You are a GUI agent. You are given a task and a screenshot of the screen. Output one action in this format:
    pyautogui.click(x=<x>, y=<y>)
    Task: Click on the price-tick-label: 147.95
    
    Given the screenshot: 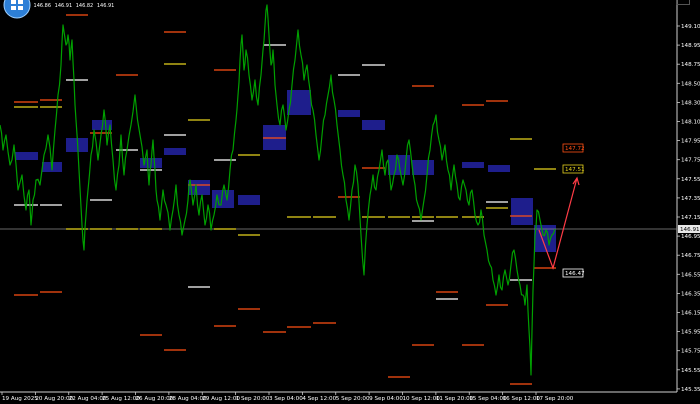 What is the action you would take?
    pyautogui.click(x=690, y=142)
    